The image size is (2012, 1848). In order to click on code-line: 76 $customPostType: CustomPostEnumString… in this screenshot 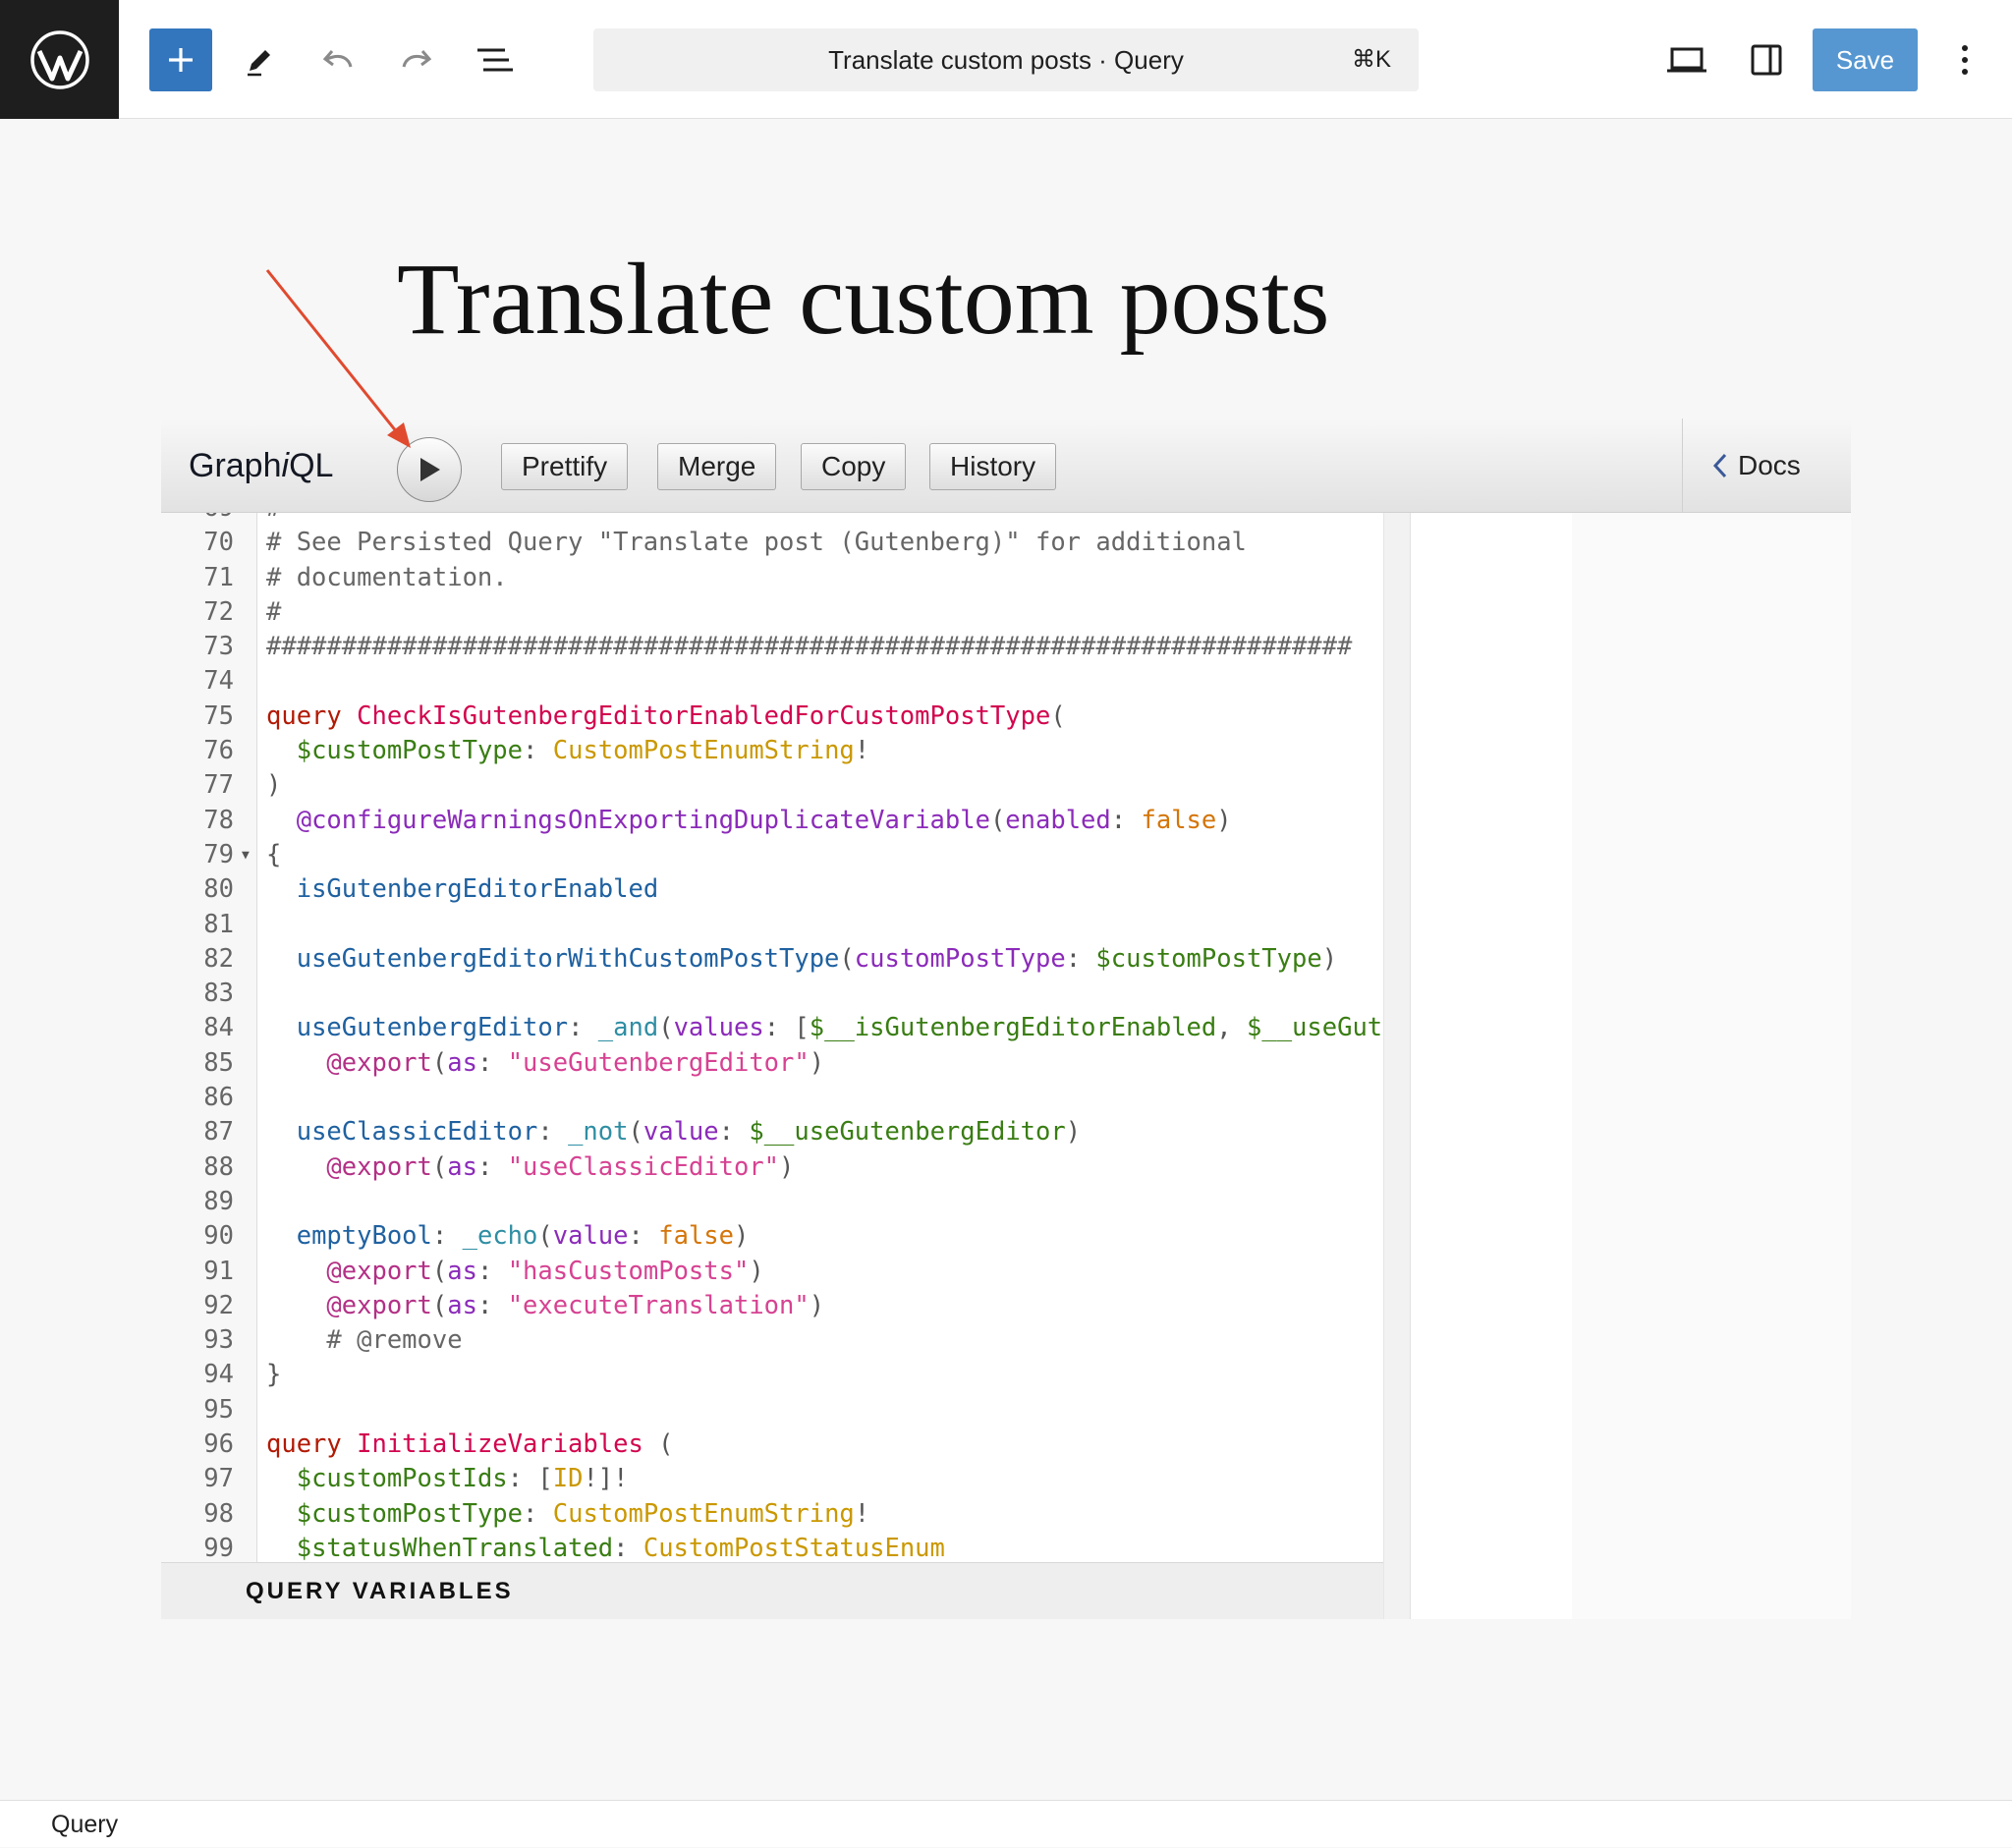, I will do `click(772, 751)`.